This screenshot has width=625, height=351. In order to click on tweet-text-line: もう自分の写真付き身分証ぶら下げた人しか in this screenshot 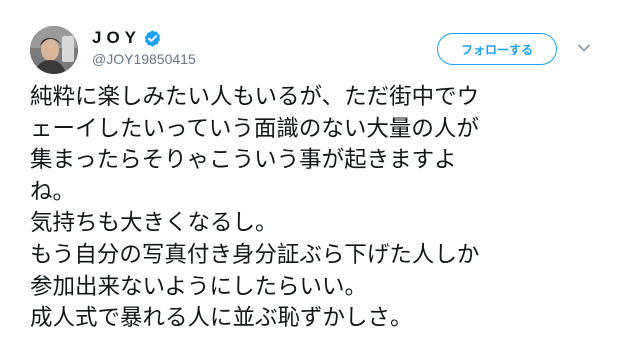, I will do `click(255, 254)`.